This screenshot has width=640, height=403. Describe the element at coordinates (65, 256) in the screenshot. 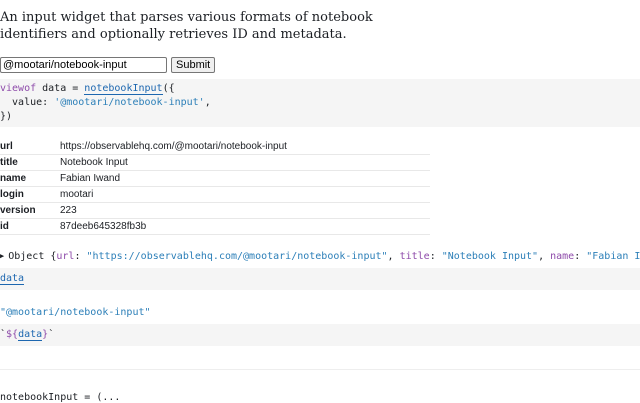

I see `inspector-key: url` at that location.